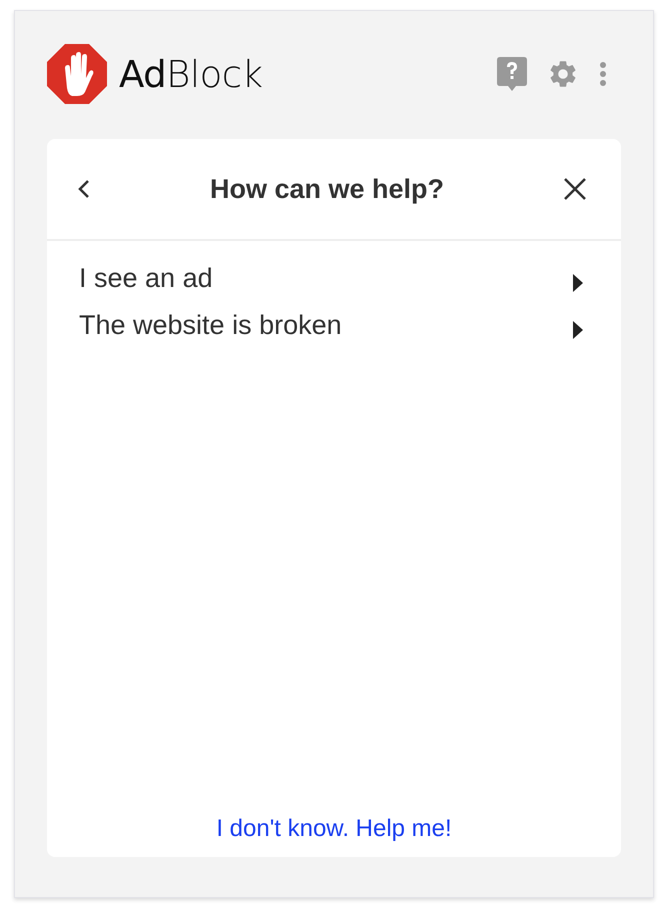 This screenshot has width=668, height=916. I want to click on help-icon, so click(512, 74).